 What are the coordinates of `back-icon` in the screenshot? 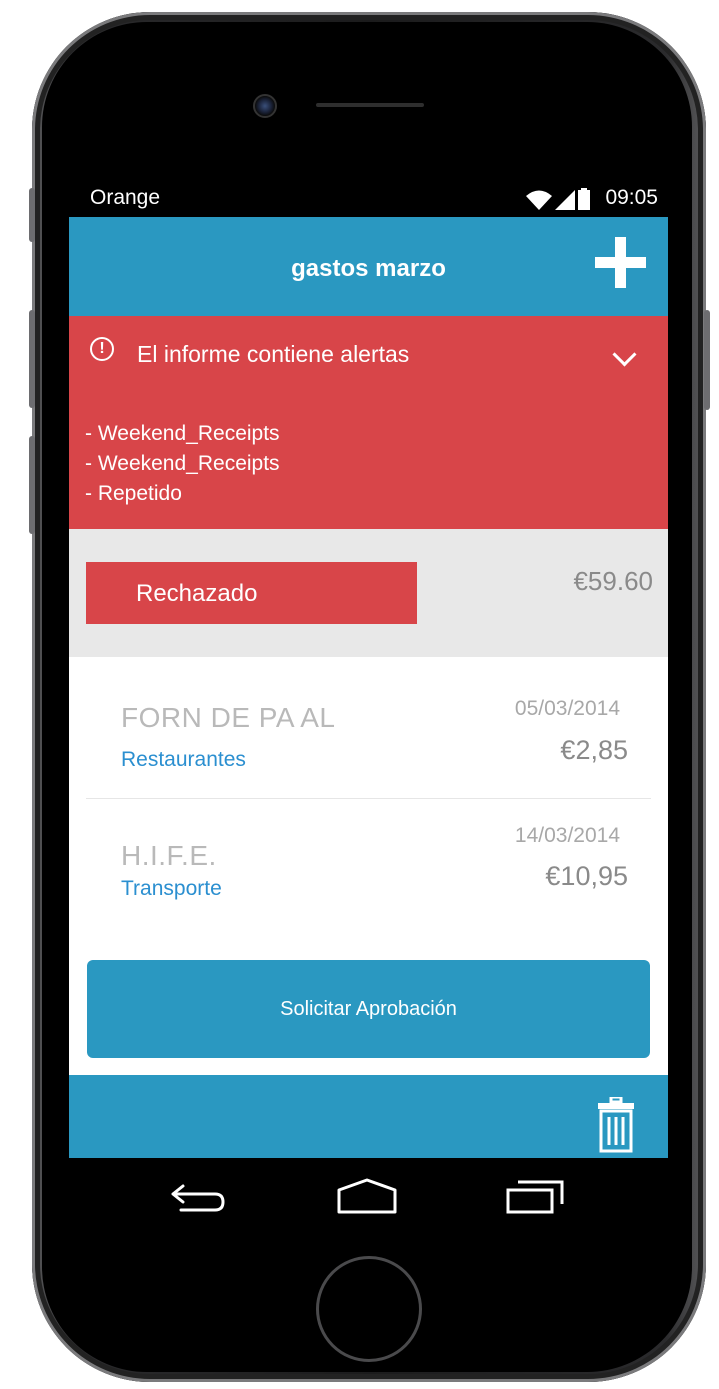 It's located at (197, 1198).